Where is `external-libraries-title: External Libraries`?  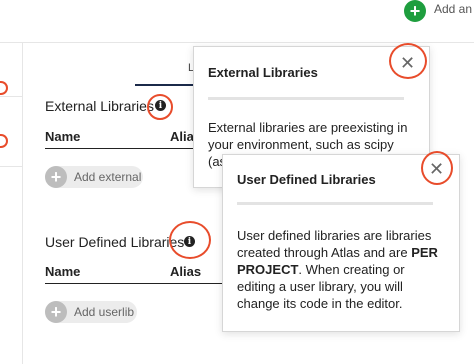 external-libraries-title: External Libraries is located at coordinates (99, 106).